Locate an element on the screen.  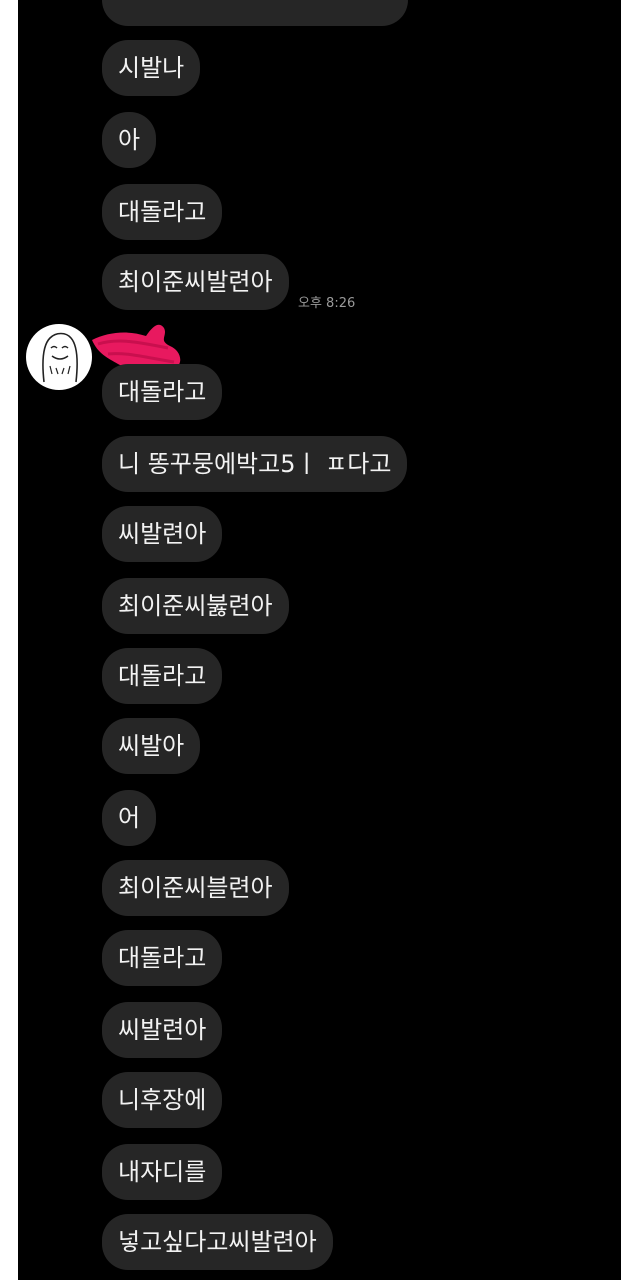
message-text: 시발나 is located at coordinates (151, 68).